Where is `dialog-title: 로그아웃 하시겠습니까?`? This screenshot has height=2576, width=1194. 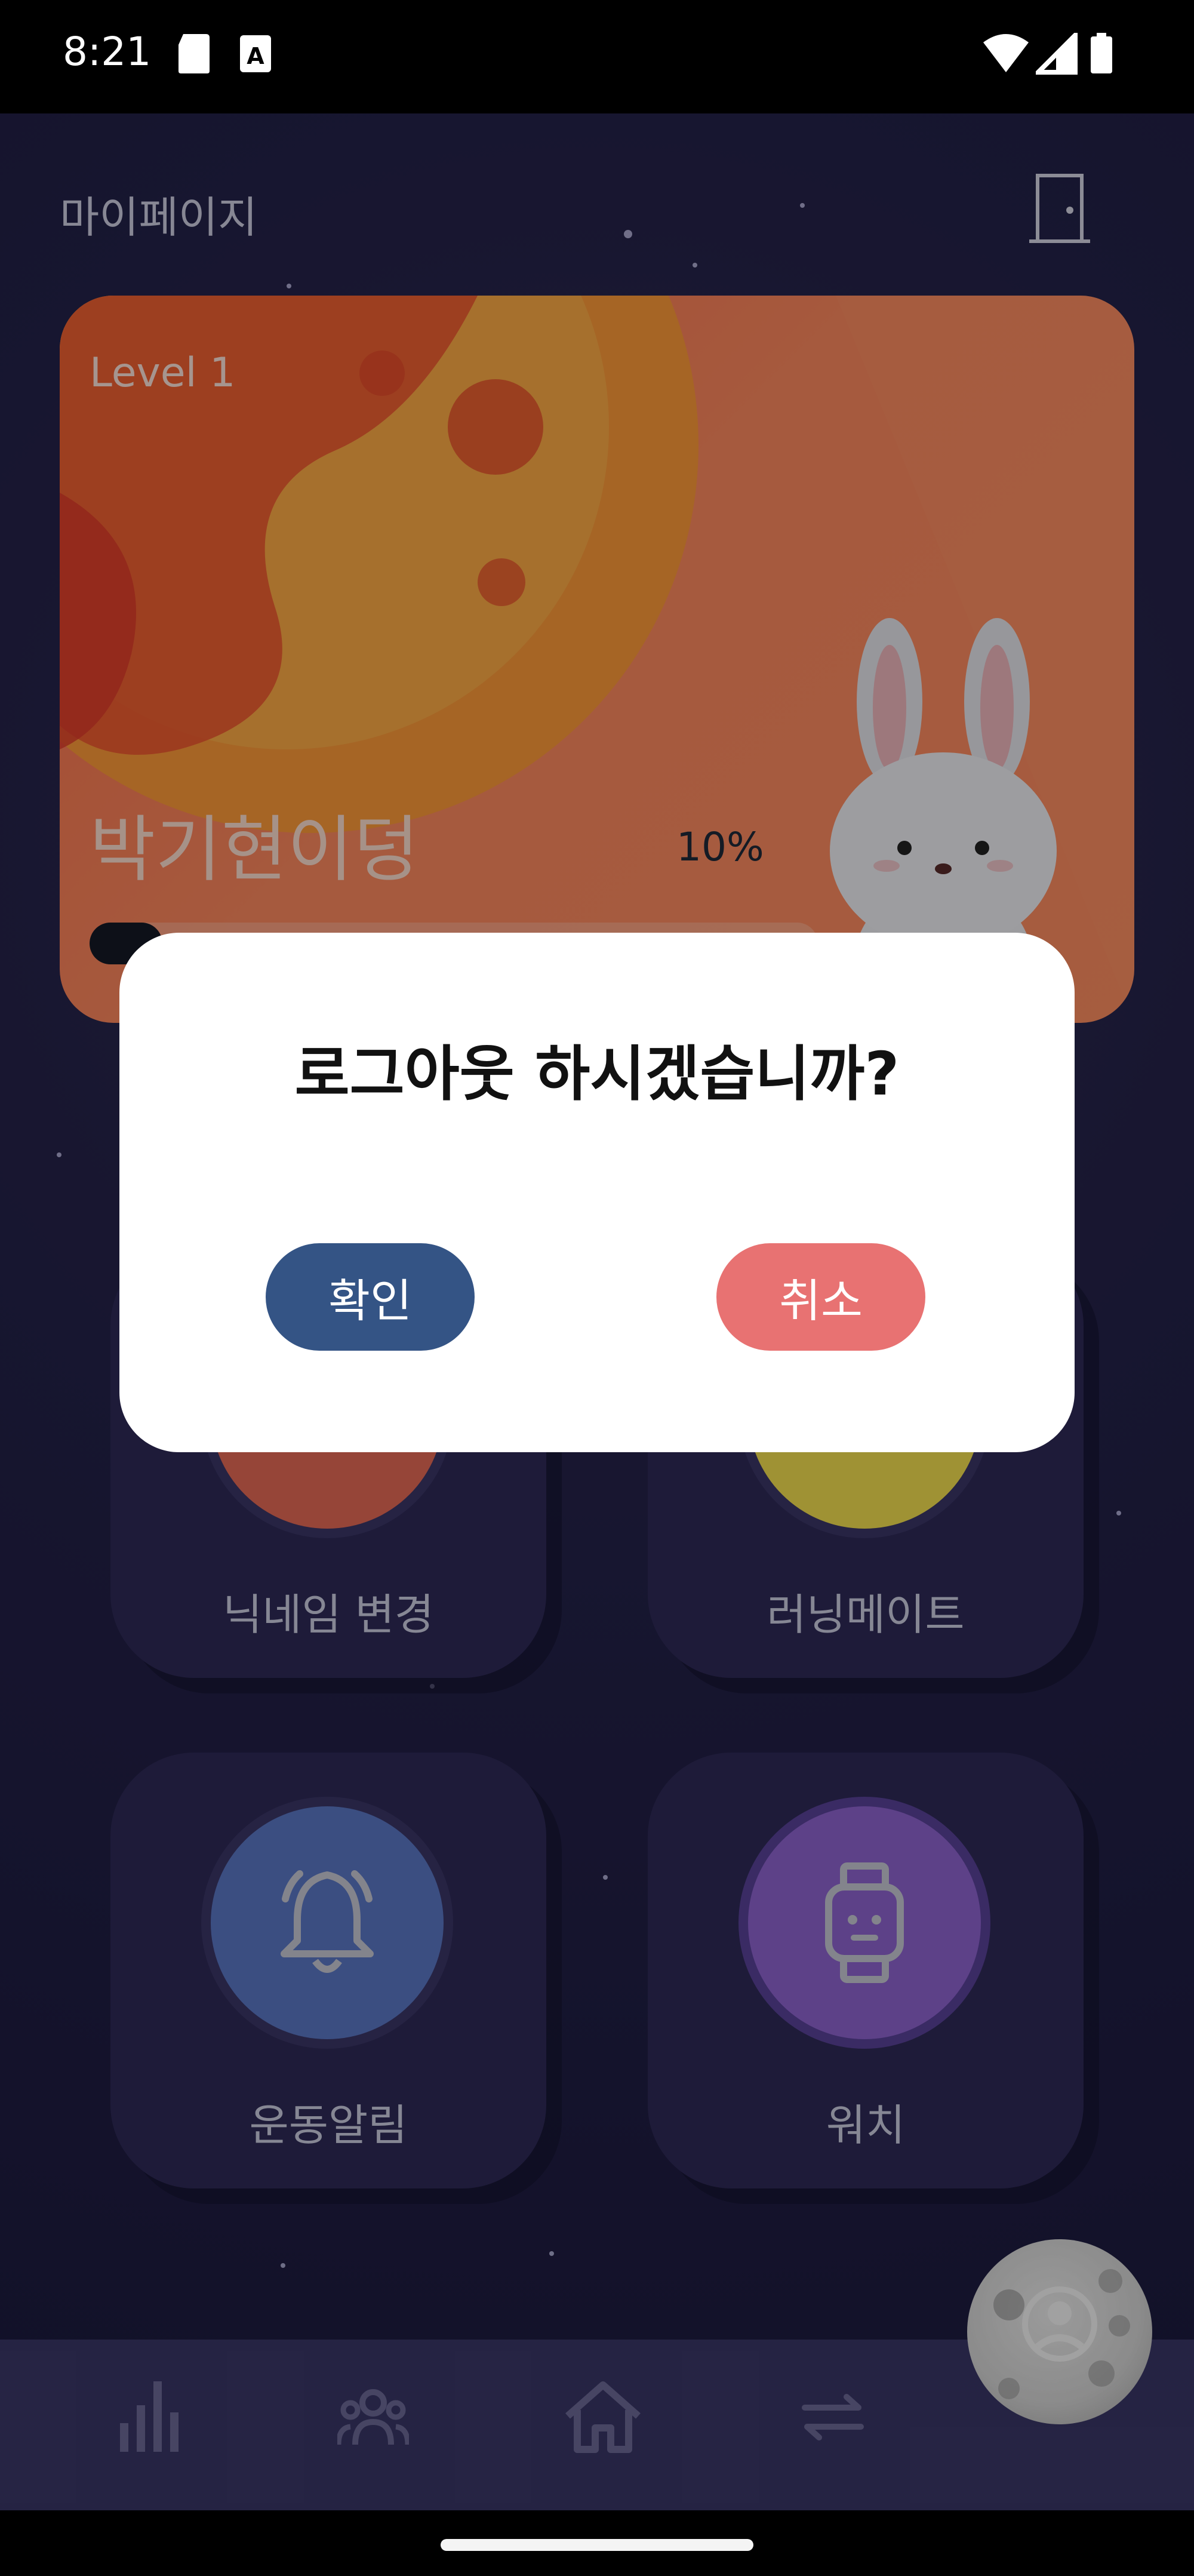
dialog-title: 로그아웃 하시겠습니까? is located at coordinates (597, 1074).